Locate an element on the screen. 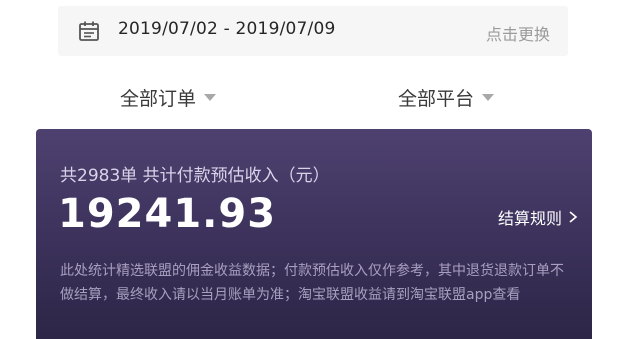  date-range-picker: 2019/07/02 - 2019/07/09 点击更换 is located at coordinates (313, 31).